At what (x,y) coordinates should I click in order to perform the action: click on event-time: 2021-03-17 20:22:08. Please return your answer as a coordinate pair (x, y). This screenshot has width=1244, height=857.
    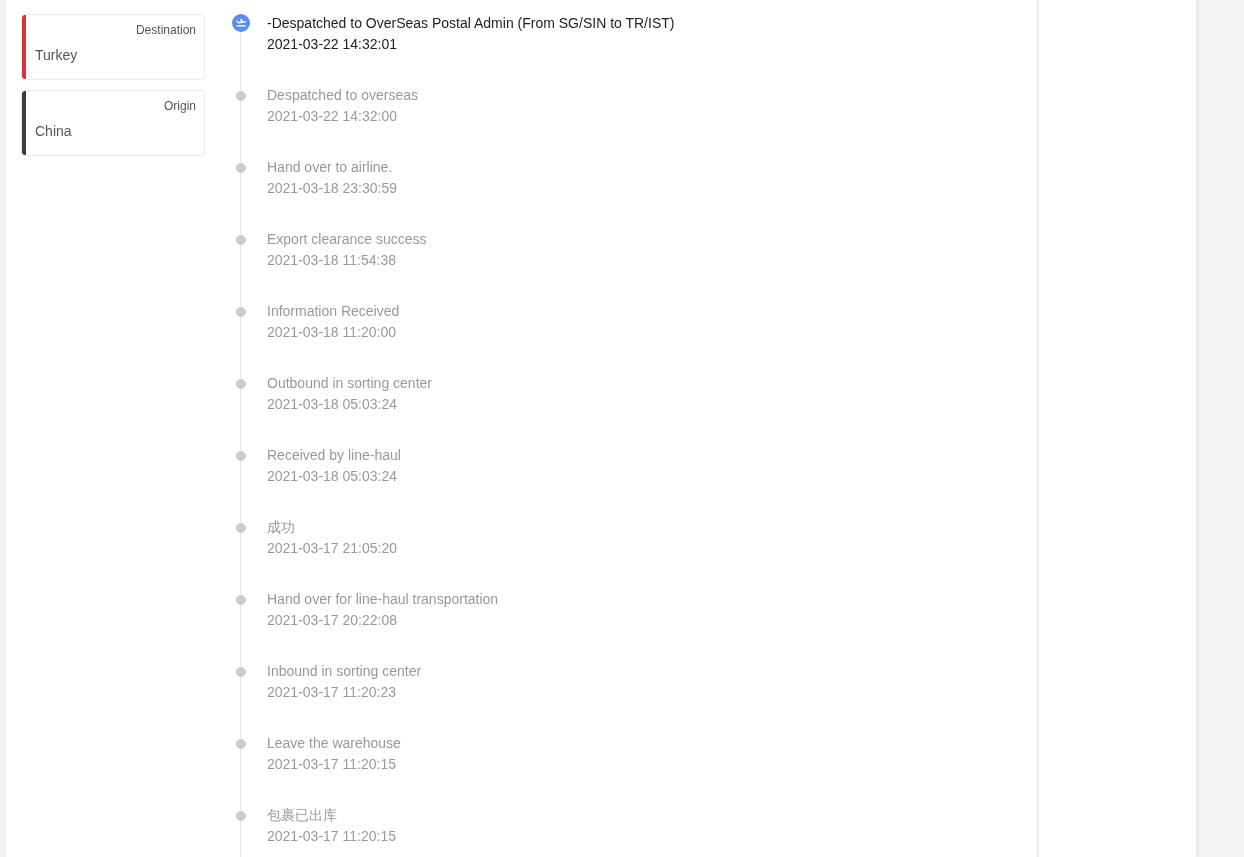
    Looking at the image, I should click on (332, 620).